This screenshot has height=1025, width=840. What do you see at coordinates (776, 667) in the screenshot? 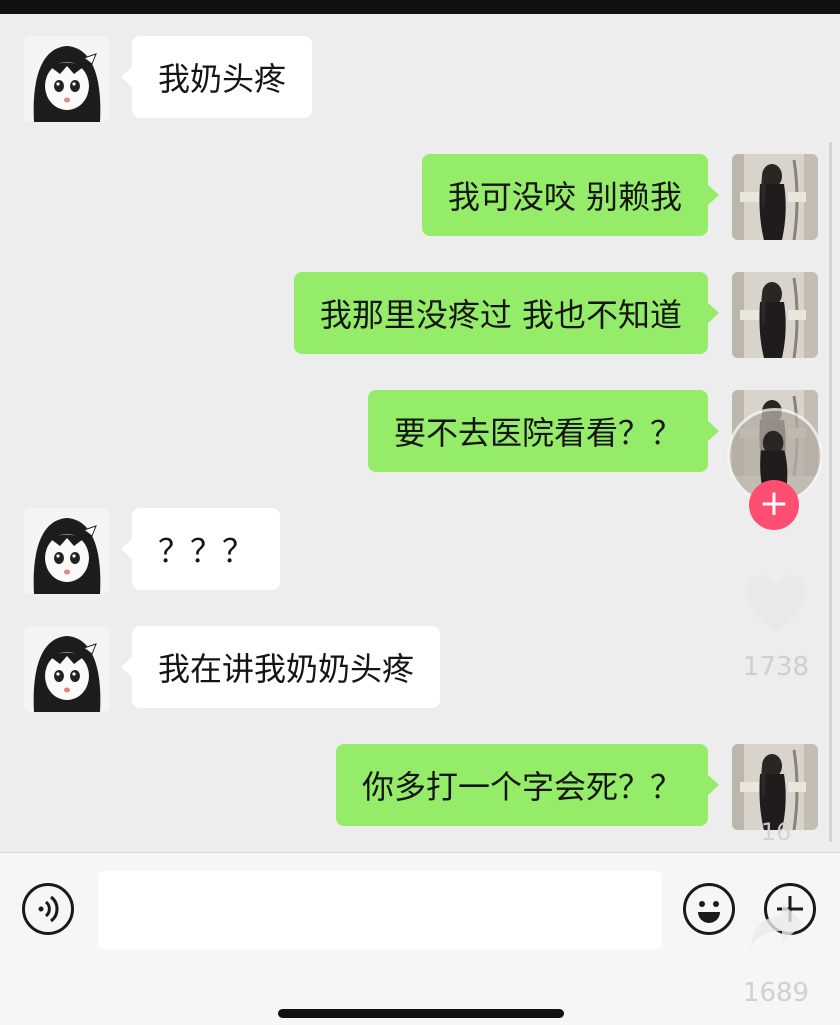
I see `like-count: 1738` at bounding box center [776, 667].